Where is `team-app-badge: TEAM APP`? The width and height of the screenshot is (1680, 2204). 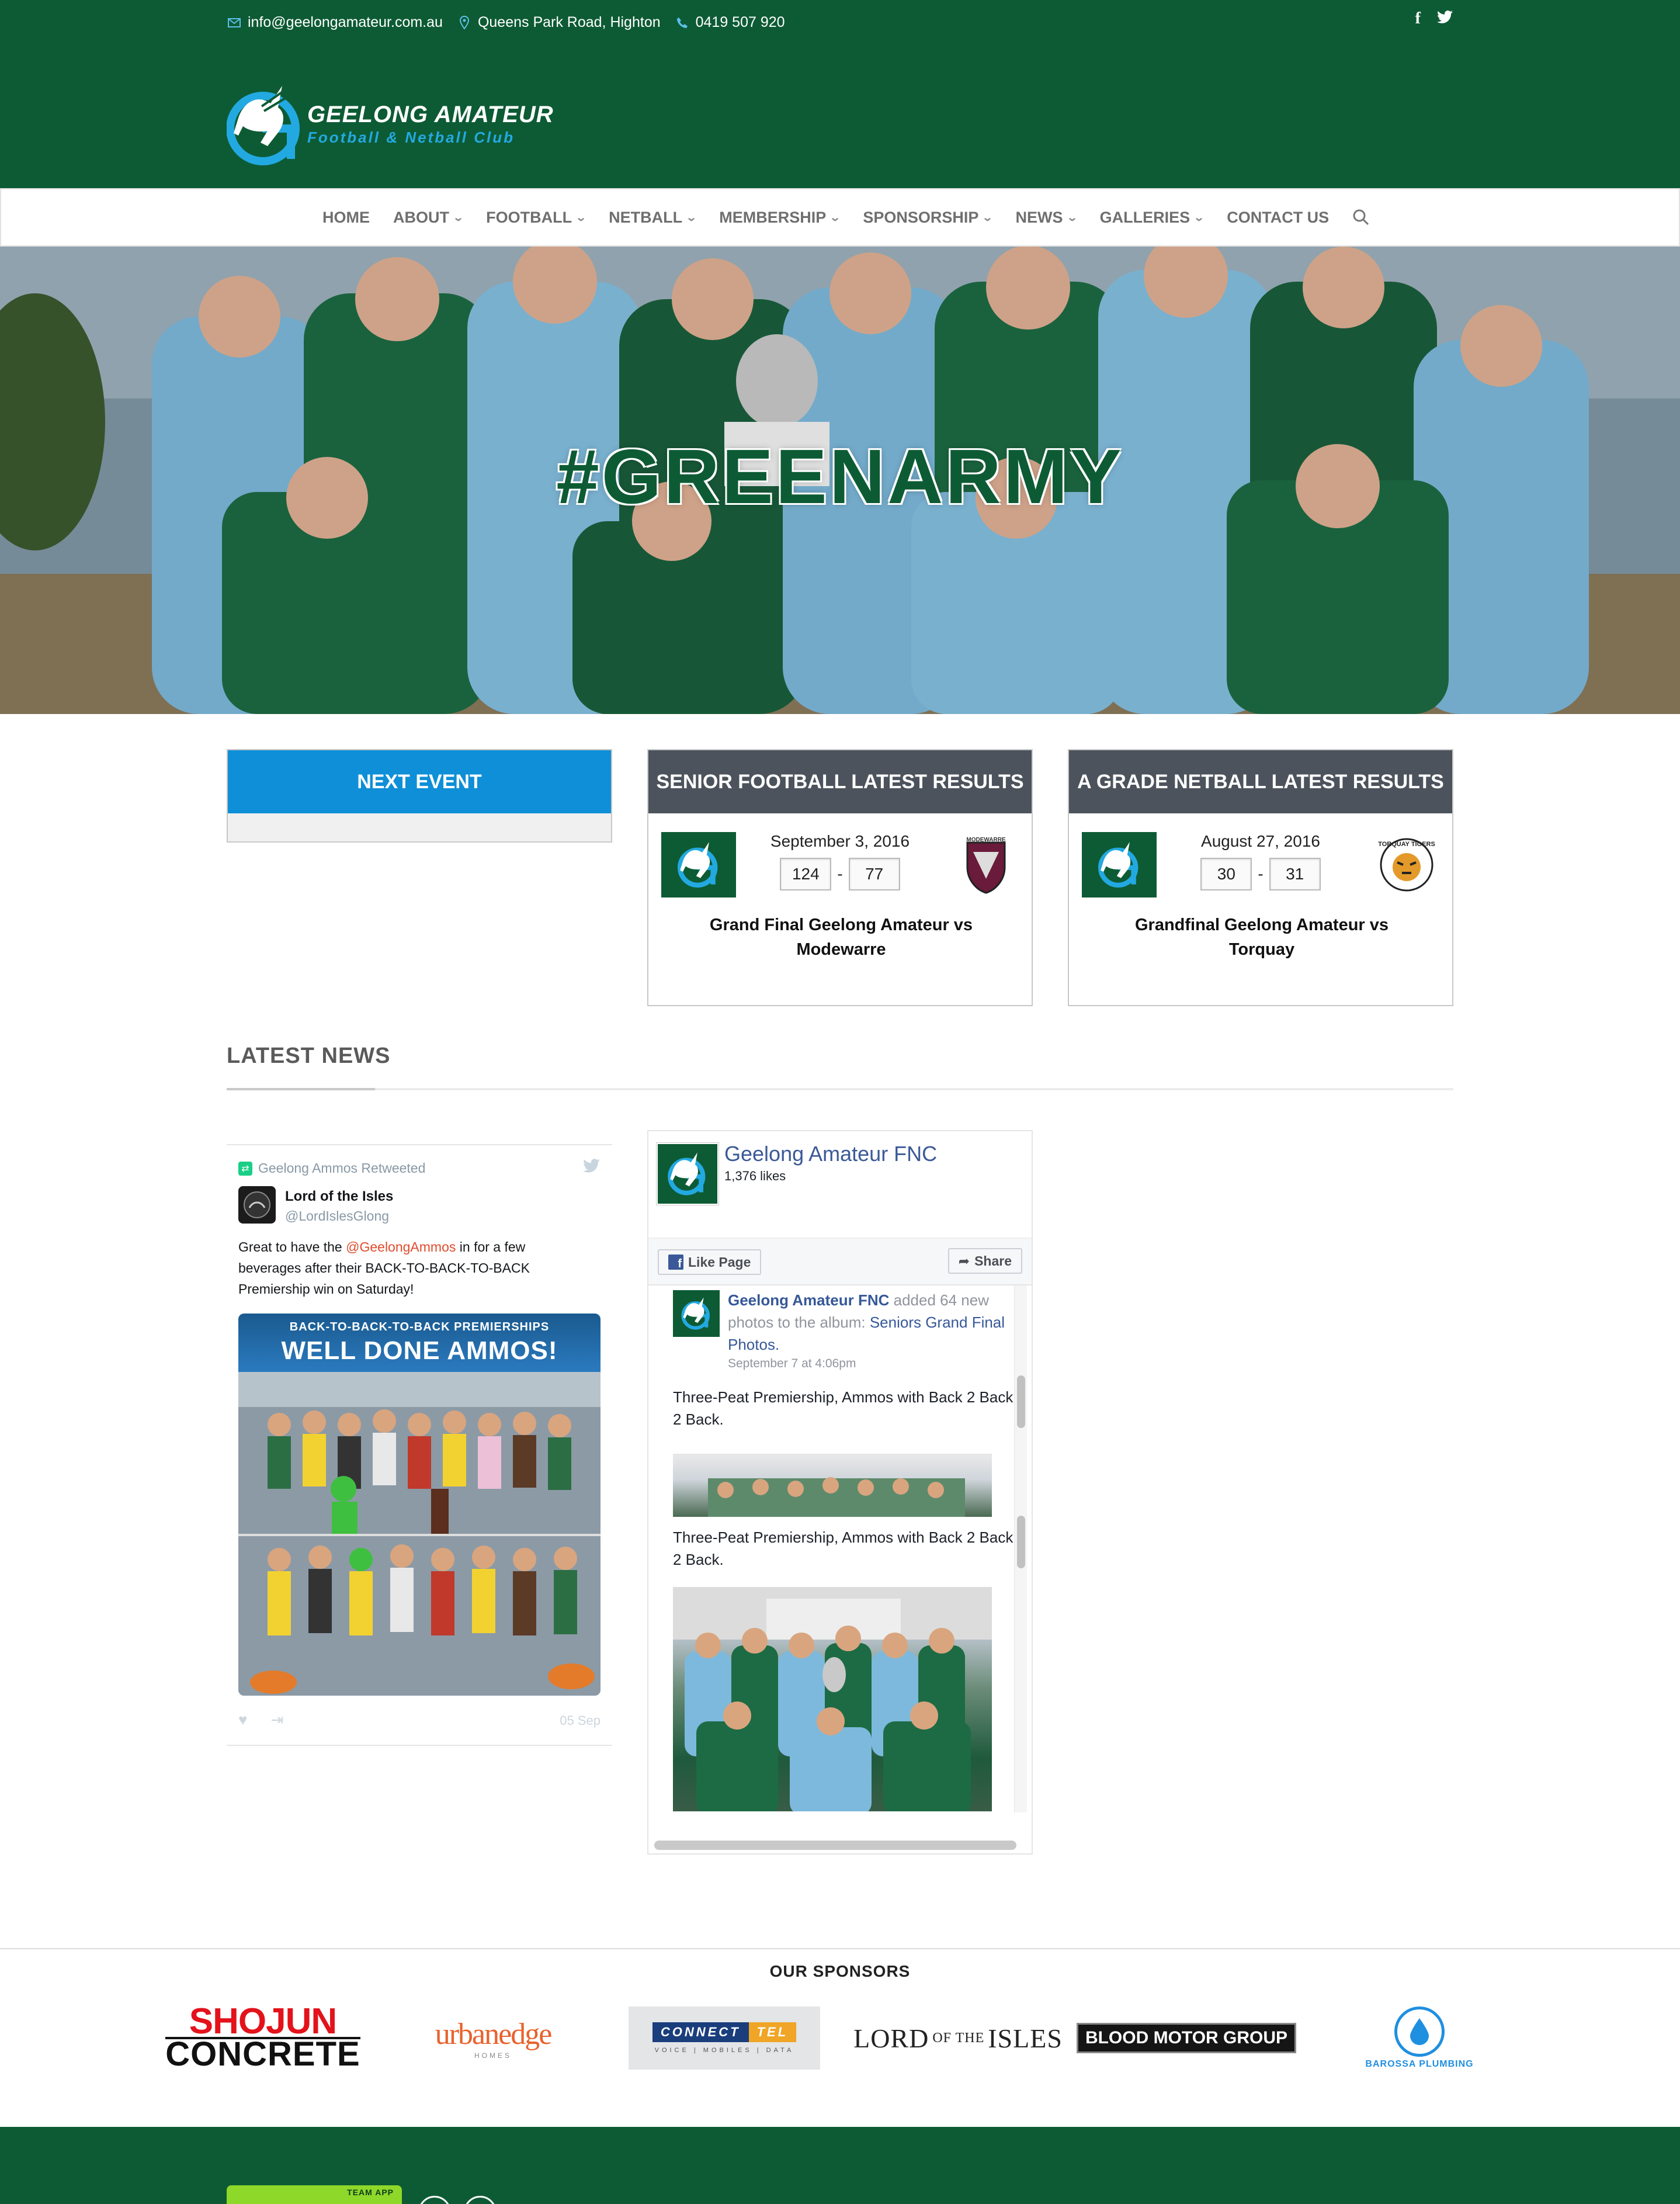
team-app-badge: TEAM APP is located at coordinates (314, 2194).